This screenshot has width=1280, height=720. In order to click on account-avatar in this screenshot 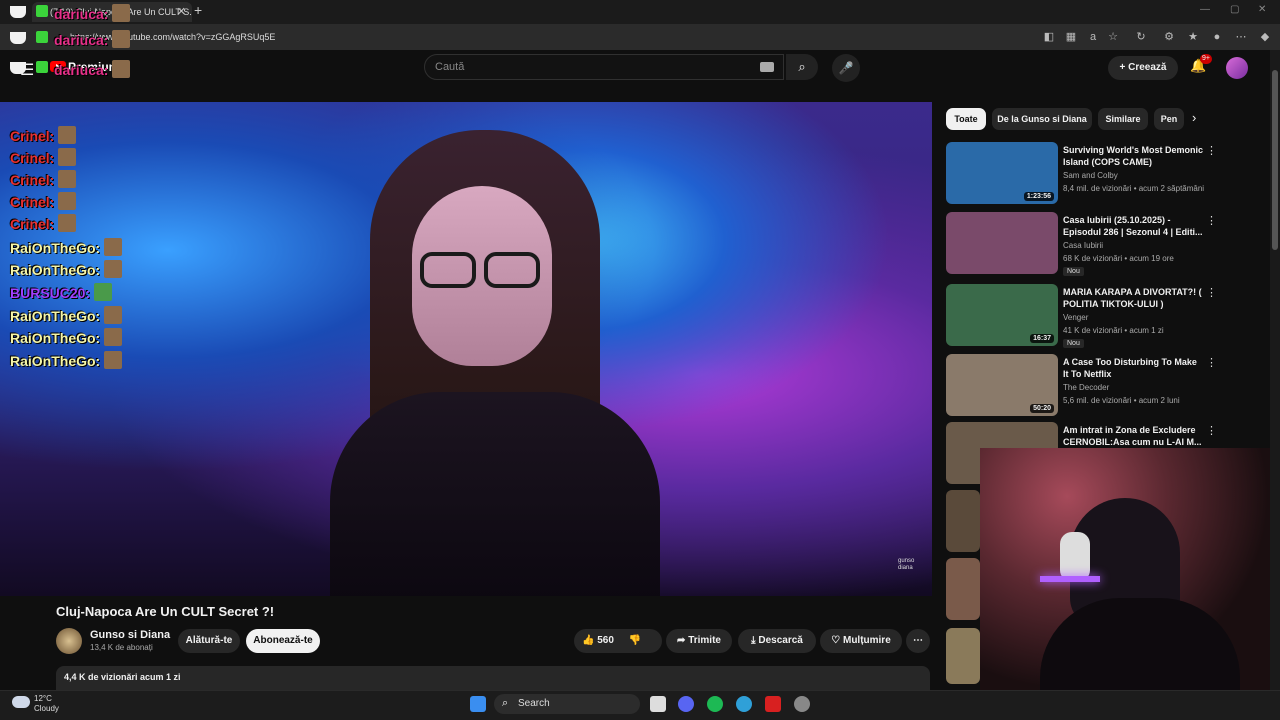, I will do `click(1237, 68)`.